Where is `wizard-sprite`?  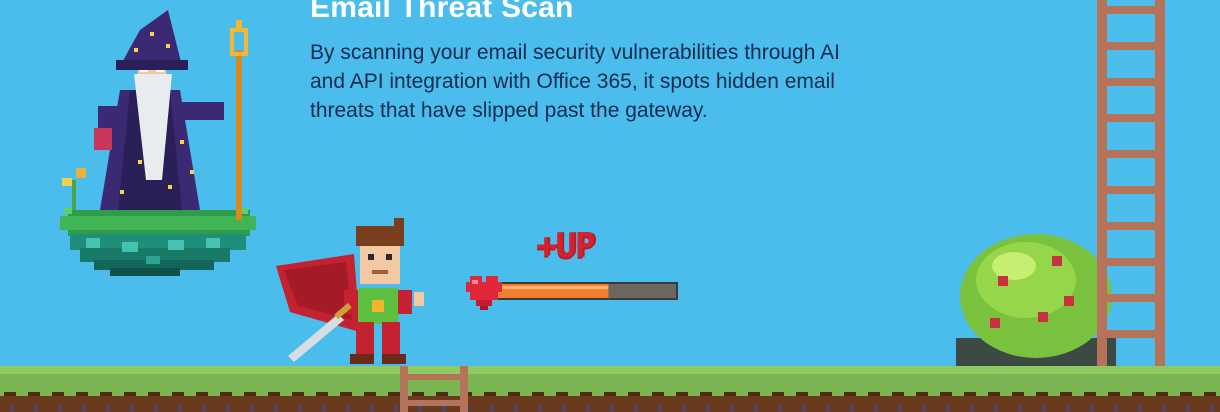 wizard-sprite is located at coordinates (158, 143).